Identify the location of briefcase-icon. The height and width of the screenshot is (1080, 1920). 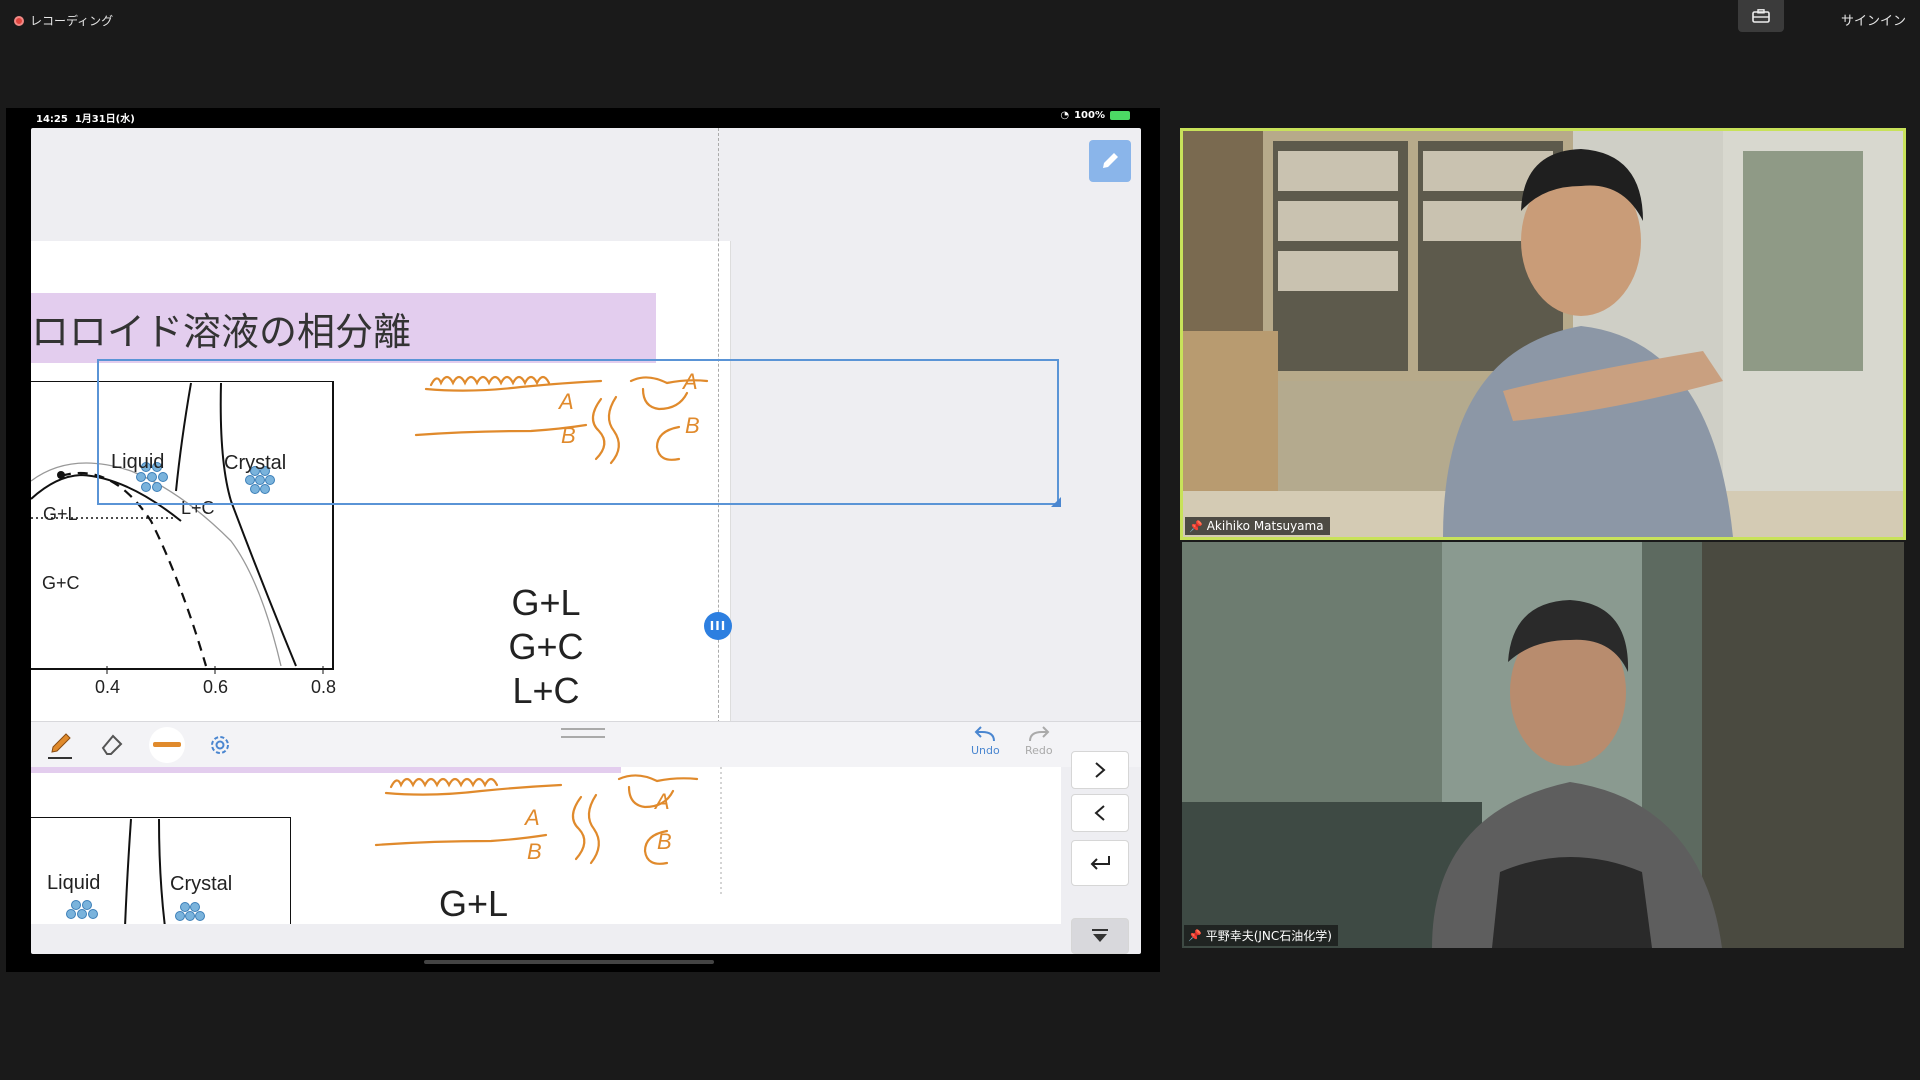
(1761, 16).